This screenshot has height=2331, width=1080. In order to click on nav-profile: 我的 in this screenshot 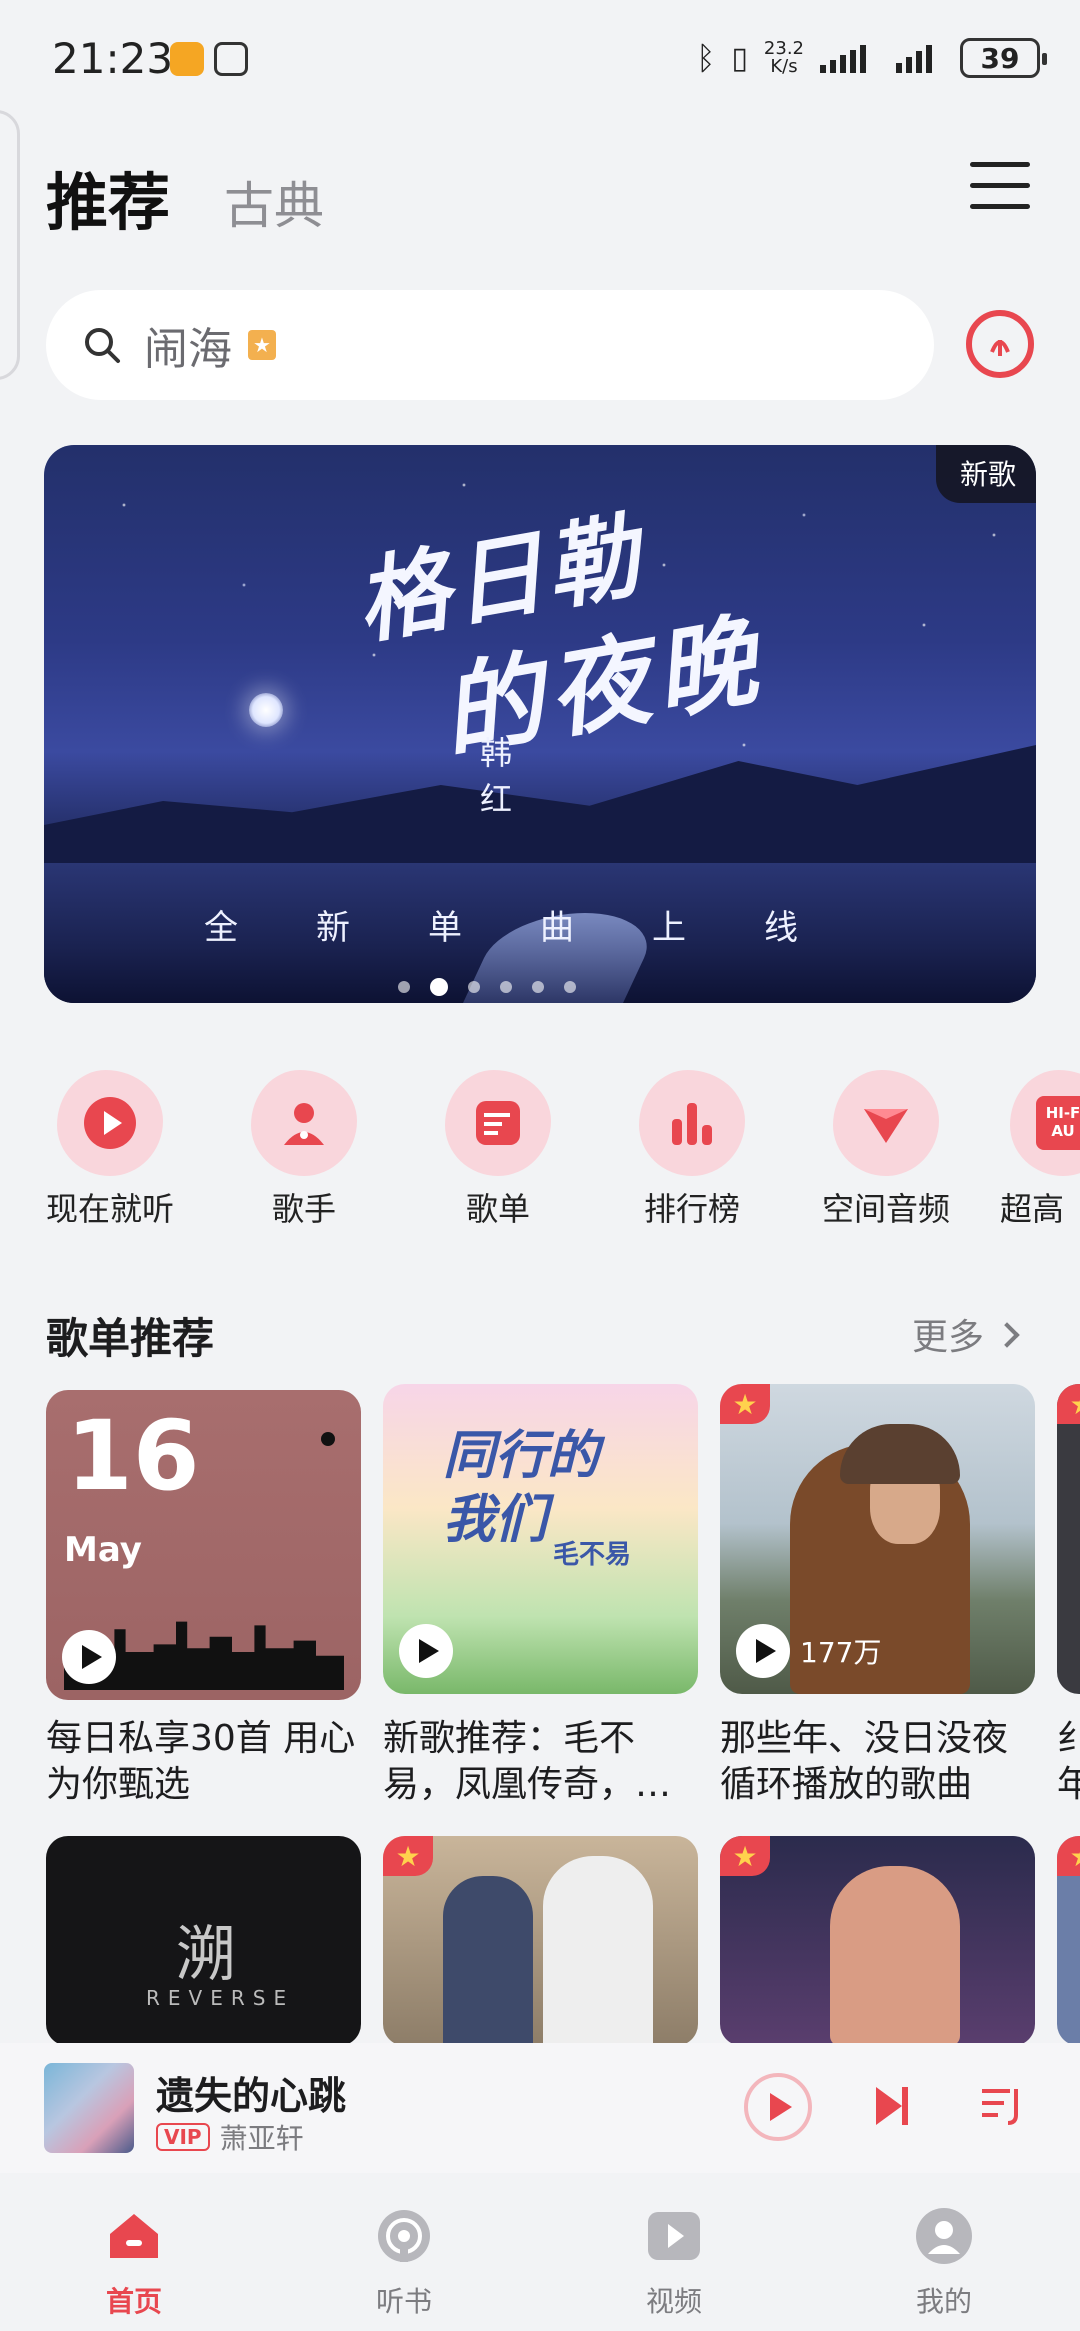, I will do `click(944, 2263)`.